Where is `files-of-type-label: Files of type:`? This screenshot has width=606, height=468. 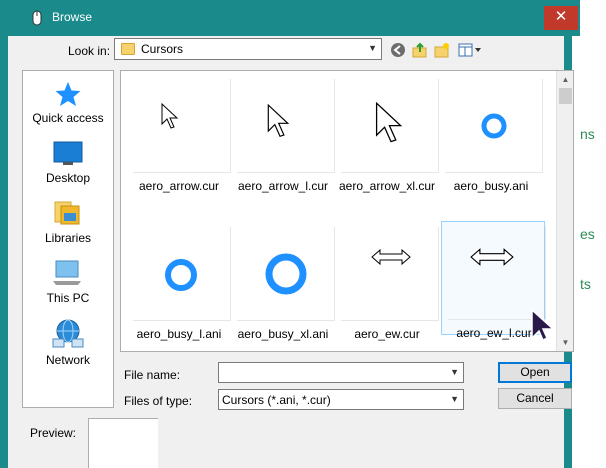 files-of-type-label: Files of type: is located at coordinates (158, 401).